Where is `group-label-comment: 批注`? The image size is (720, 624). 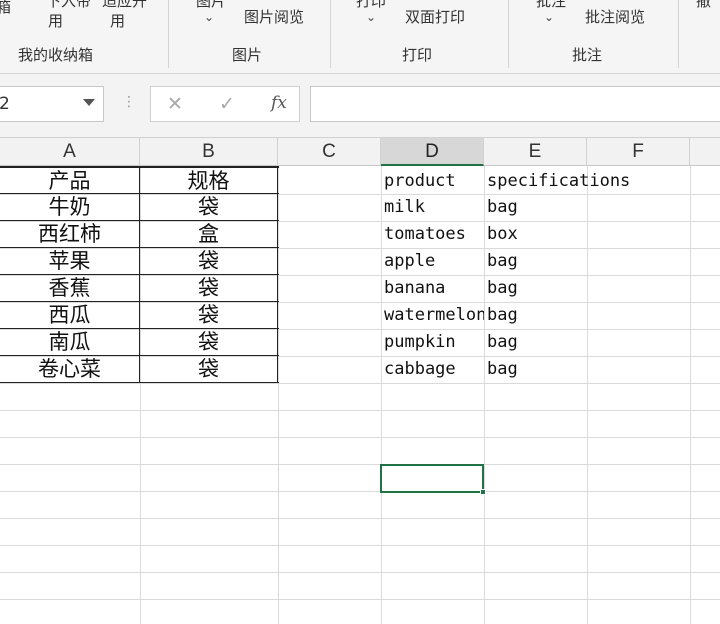 group-label-comment: 批注 is located at coordinates (587, 55).